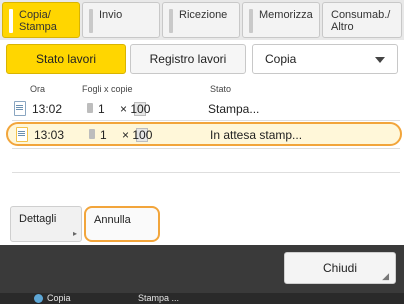 Image resolution: width=404 pixels, height=304 pixels. What do you see at coordinates (385, 276) in the screenshot?
I see `corner-arrow-icon: ◢` at bounding box center [385, 276].